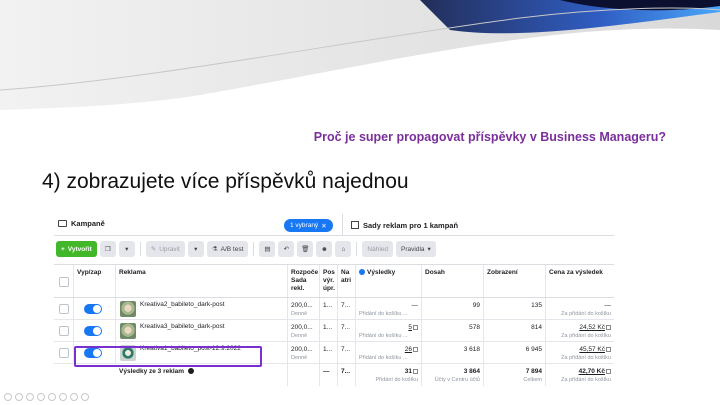 This screenshot has width=720, height=405. Describe the element at coordinates (153, 249) in the screenshot. I see `pencil-icon: ✎` at that location.